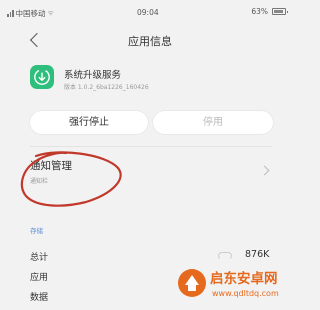 The image size is (320, 310). What do you see at coordinates (89, 122) in the screenshot?
I see `force-stop-button: 强行停止` at bounding box center [89, 122].